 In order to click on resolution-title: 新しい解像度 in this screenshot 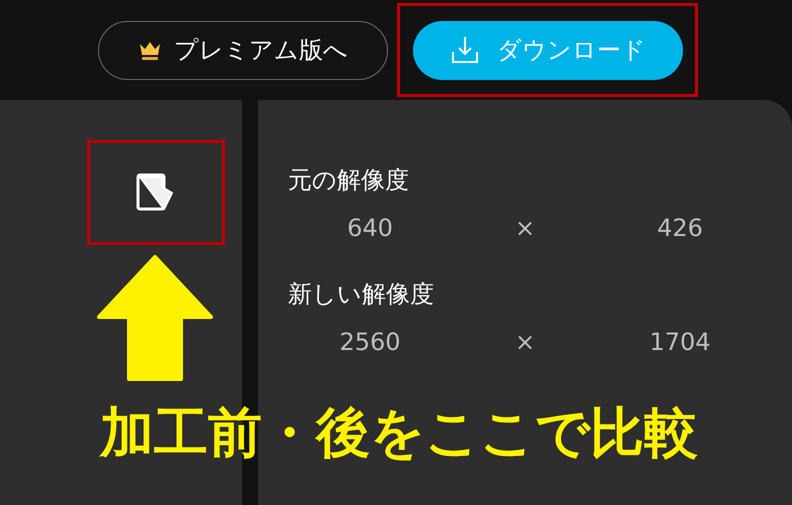, I will do `click(361, 294)`.